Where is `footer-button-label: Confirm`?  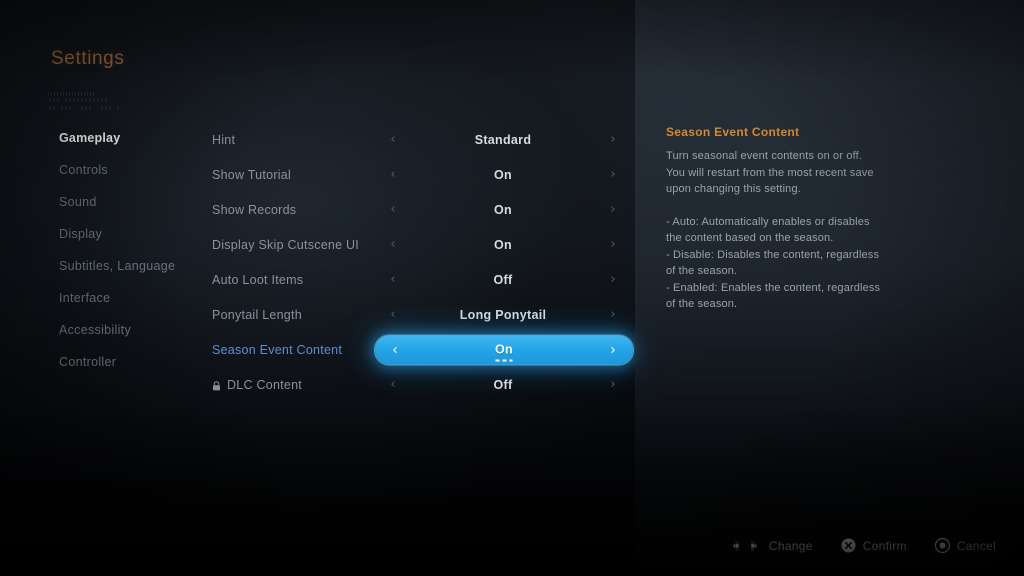 footer-button-label: Confirm is located at coordinates (884, 545).